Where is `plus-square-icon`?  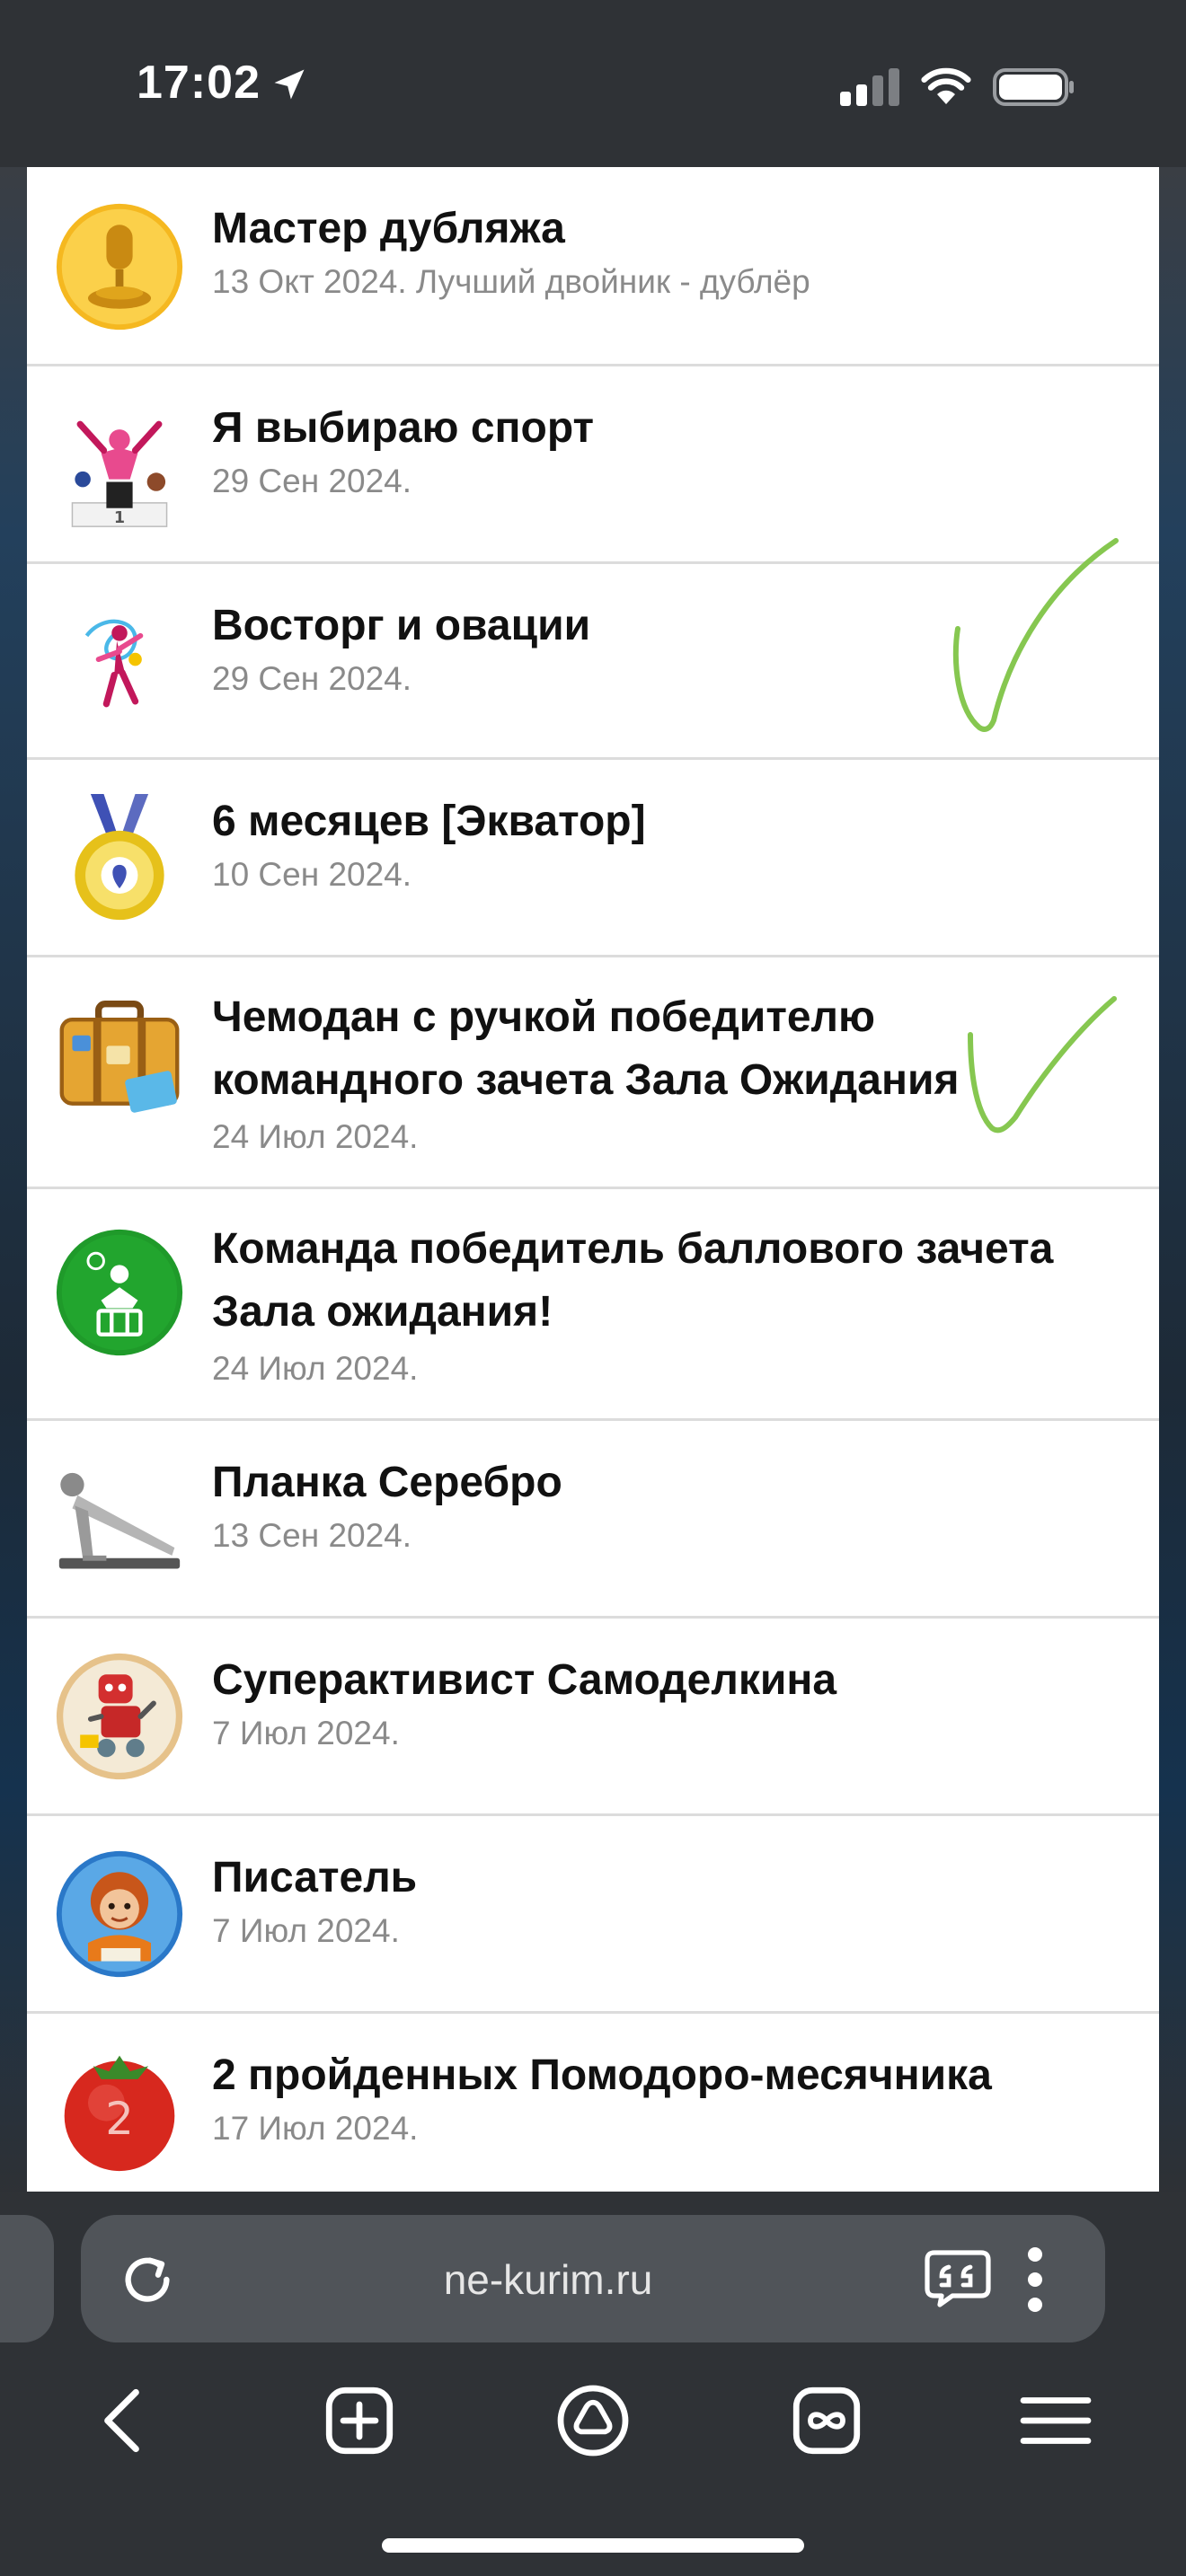
plus-square-icon is located at coordinates (359, 2420).